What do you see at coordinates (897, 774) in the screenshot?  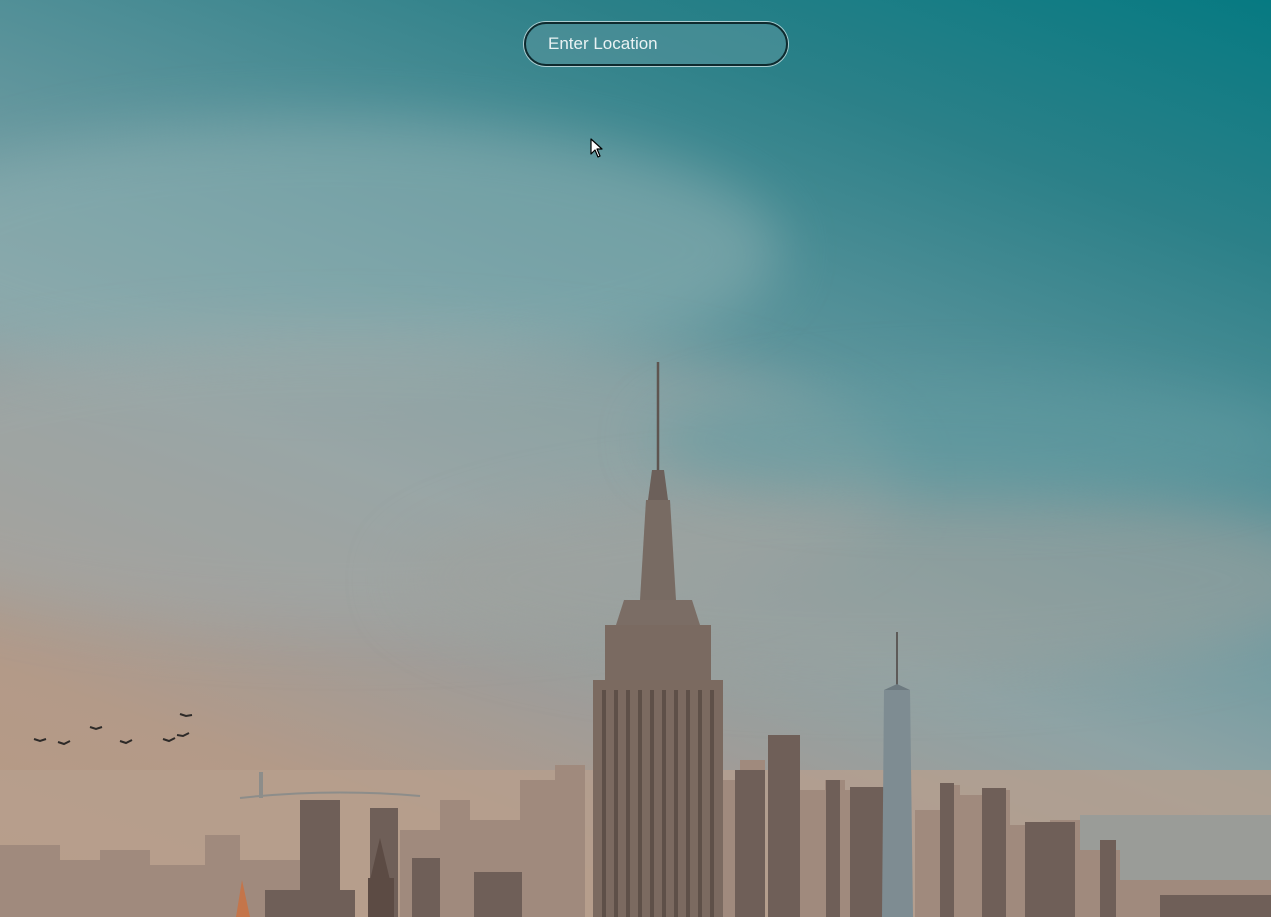 I see `tall-glass-tower` at bounding box center [897, 774].